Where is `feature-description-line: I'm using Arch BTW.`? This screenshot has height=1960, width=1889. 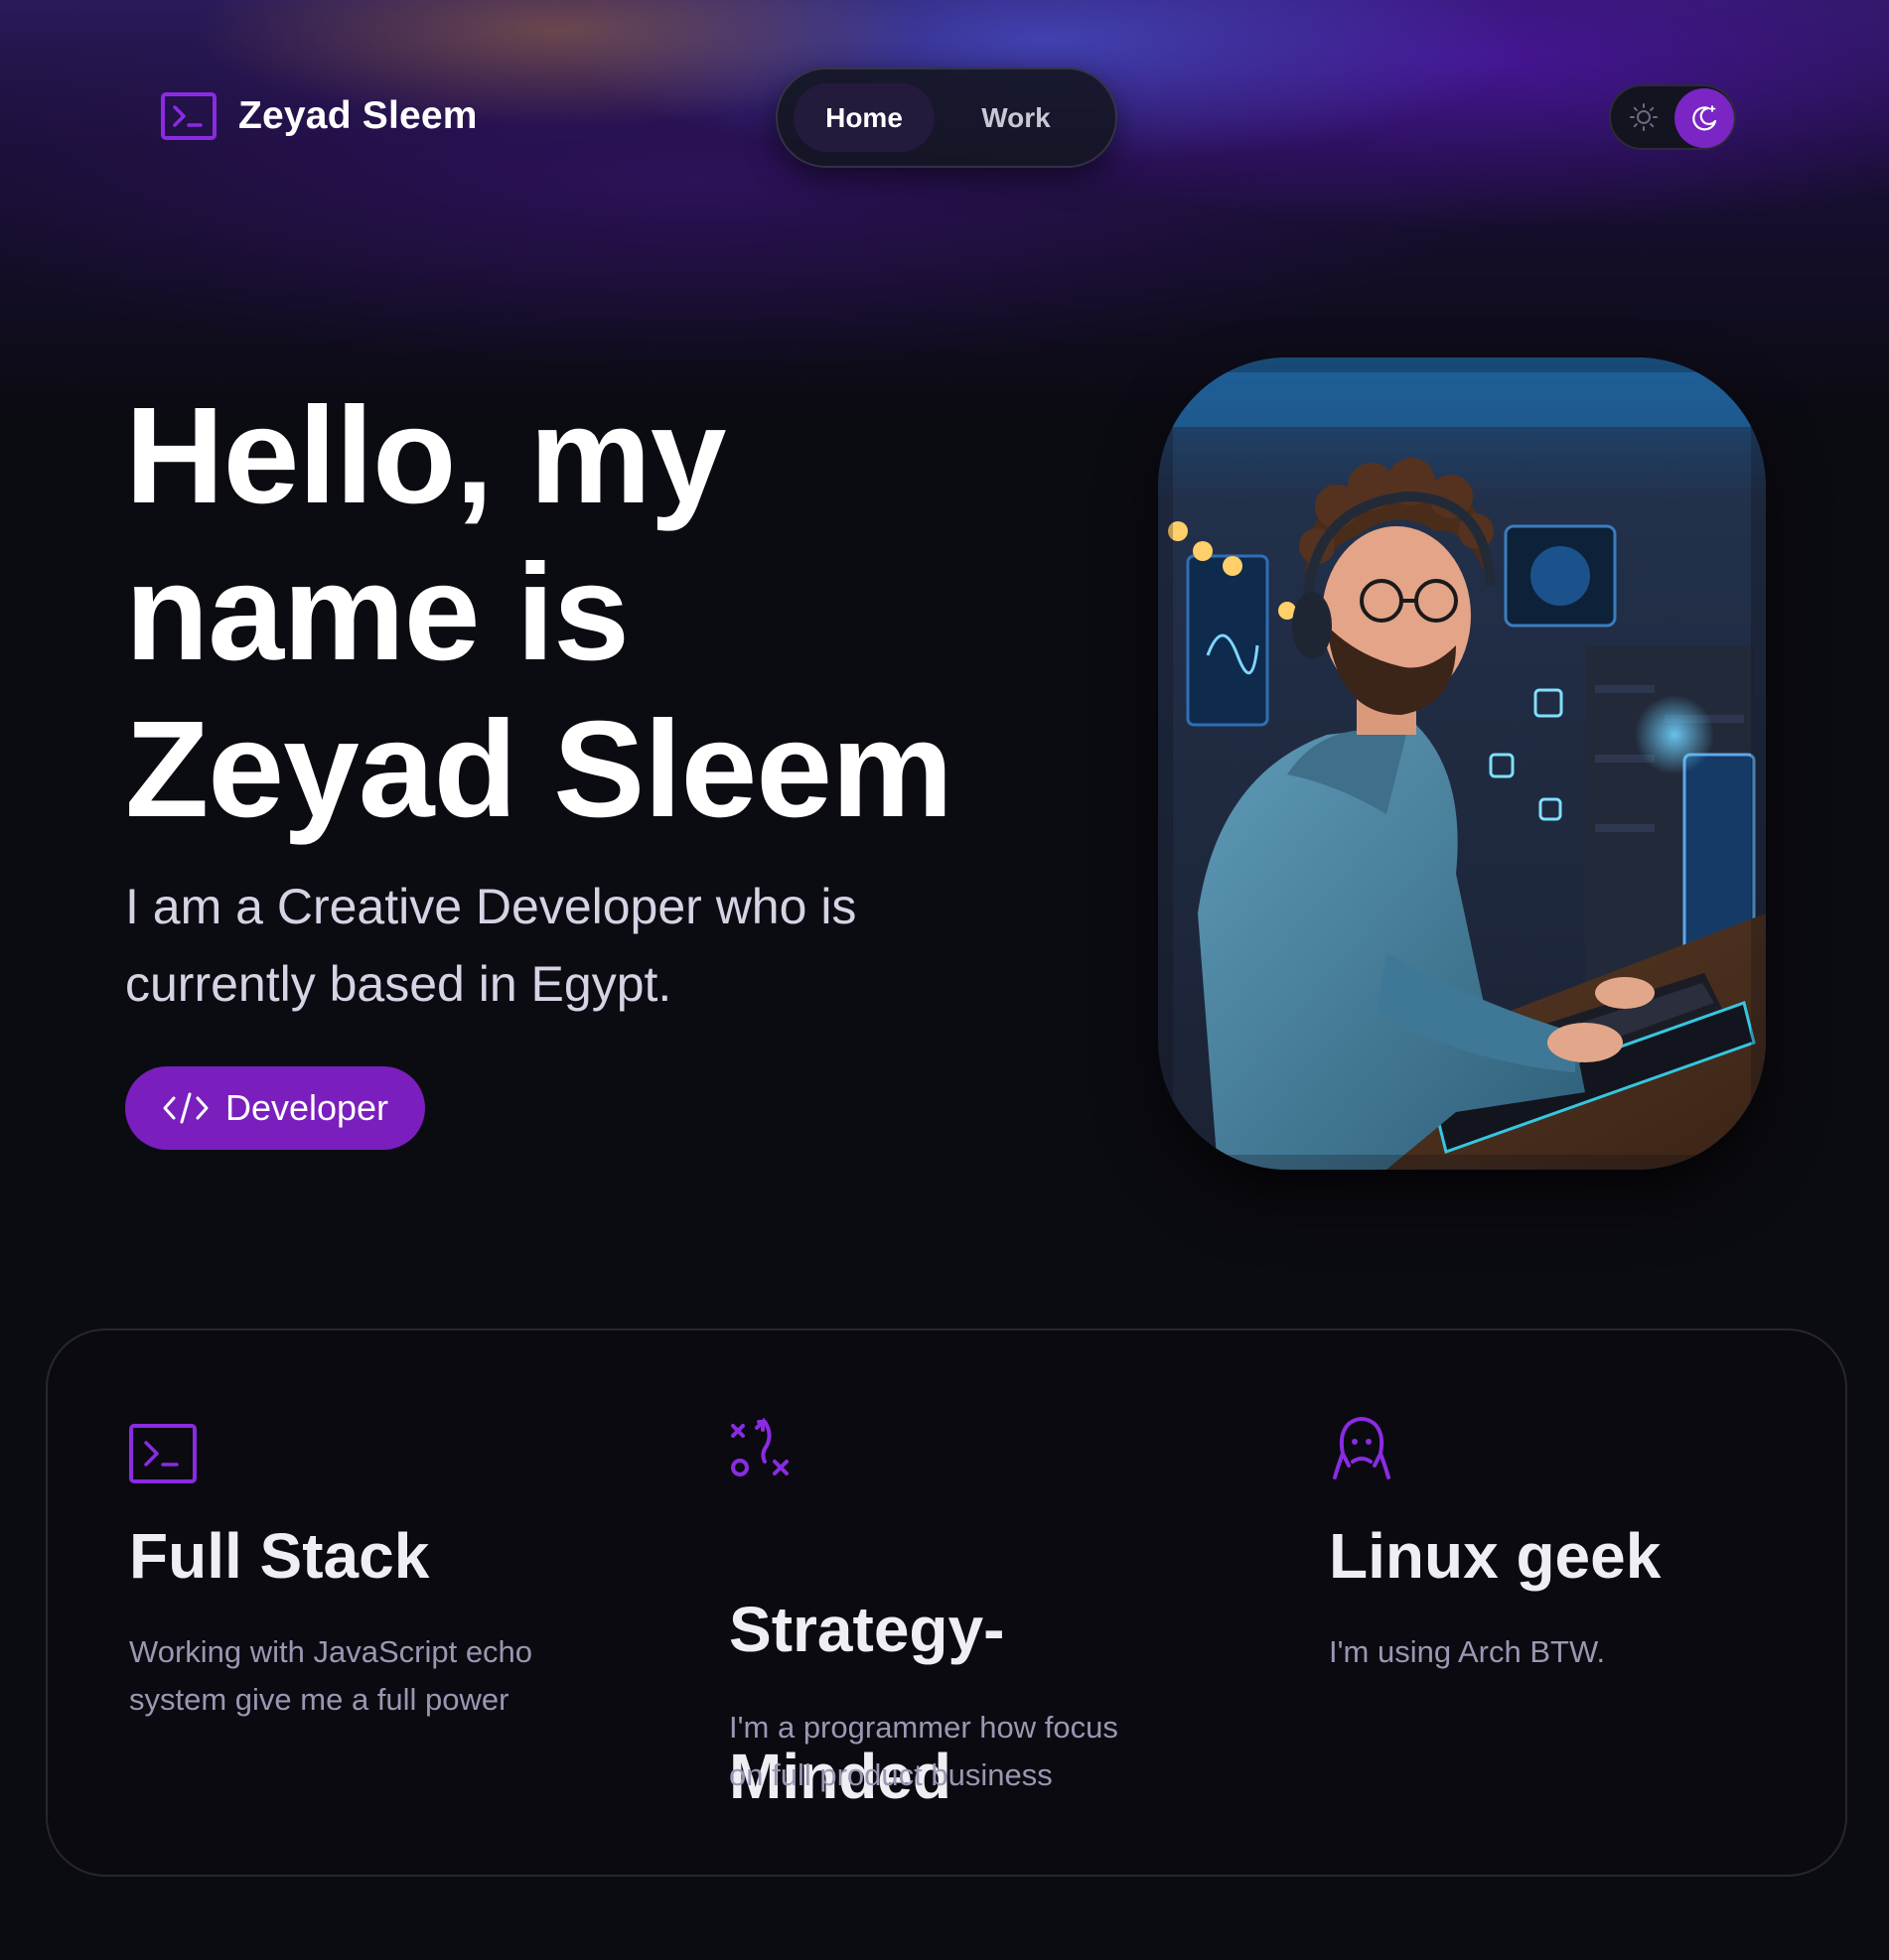
feature-description-line: I'm using Arch BTW. is located at coordinates (1467, 1651).